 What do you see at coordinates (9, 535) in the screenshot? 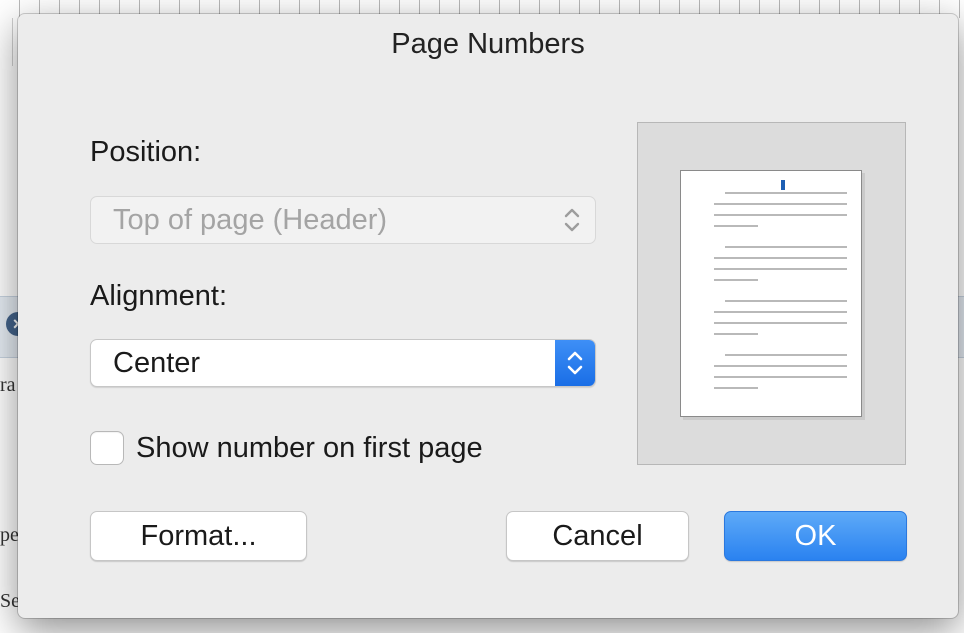
I see `background-text-fragment: pe` at bounding box center [9, 535].